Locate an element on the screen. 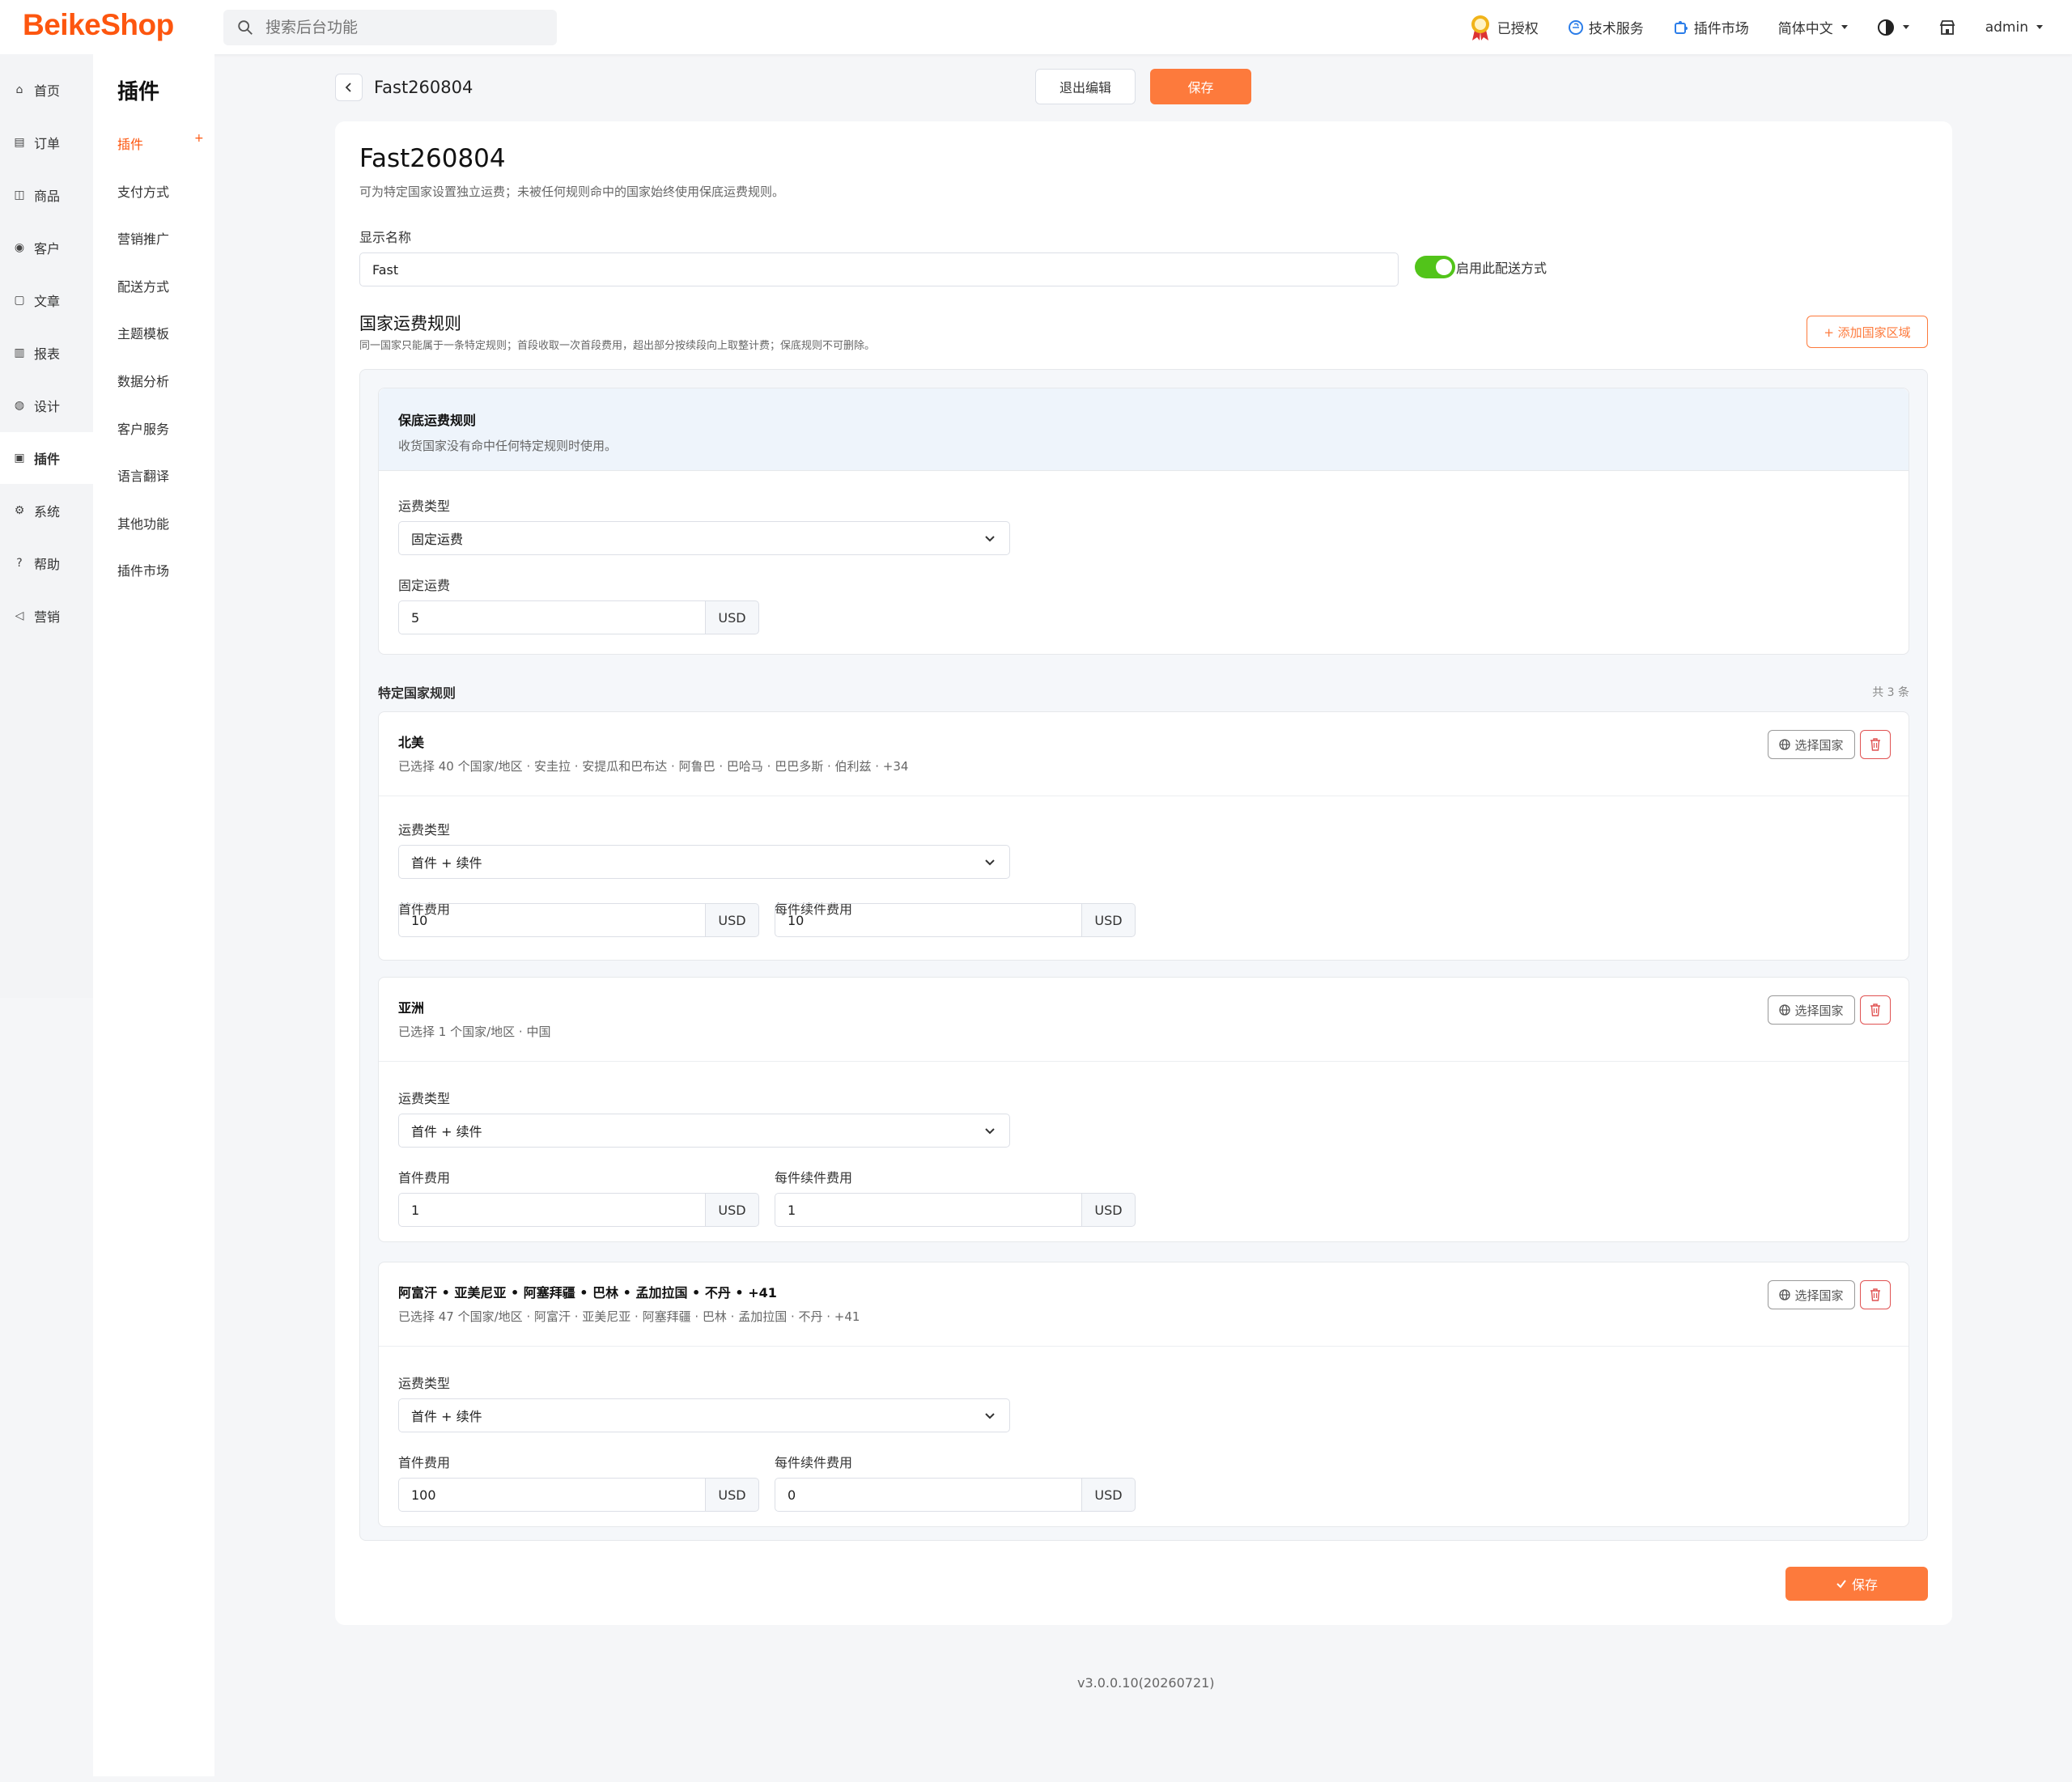  top-bar: BeikeShop 已授权 技术服务 插件市场 简体中文 admin is located at coordinates (1036, 27).